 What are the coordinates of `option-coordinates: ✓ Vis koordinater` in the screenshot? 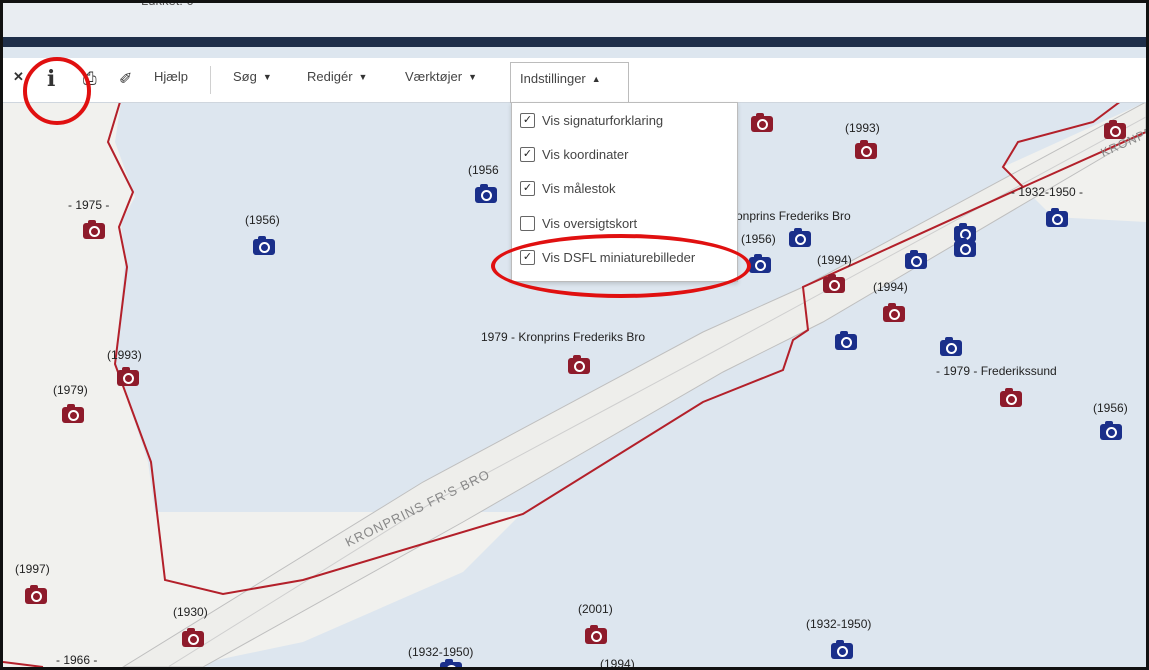 It's located at (574, 154).